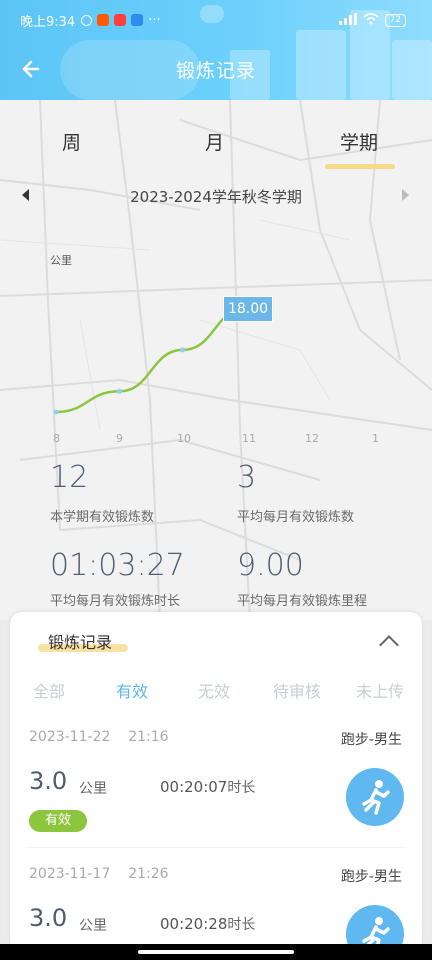  Describe the element at coordinates (151, 360) in the screenshot. I see `series-line` at that location.